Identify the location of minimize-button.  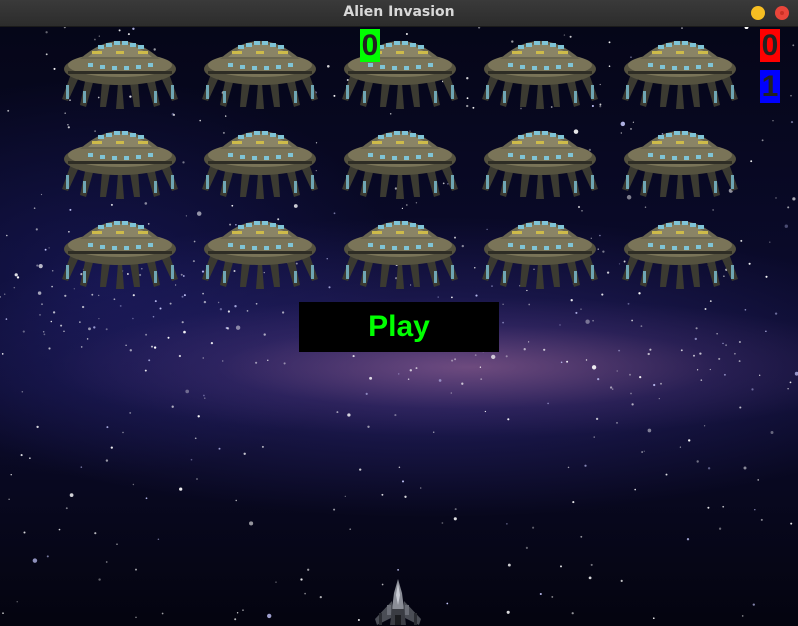
(758, 13).